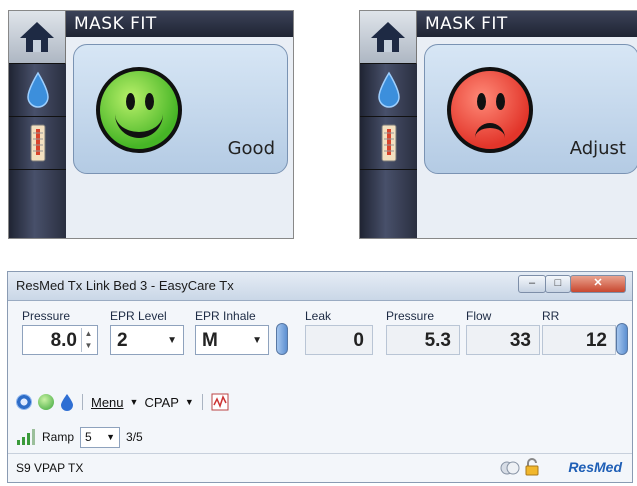 This screenshot has height=486, width=637. I want to click on smiley-icon, so click(139, 110).